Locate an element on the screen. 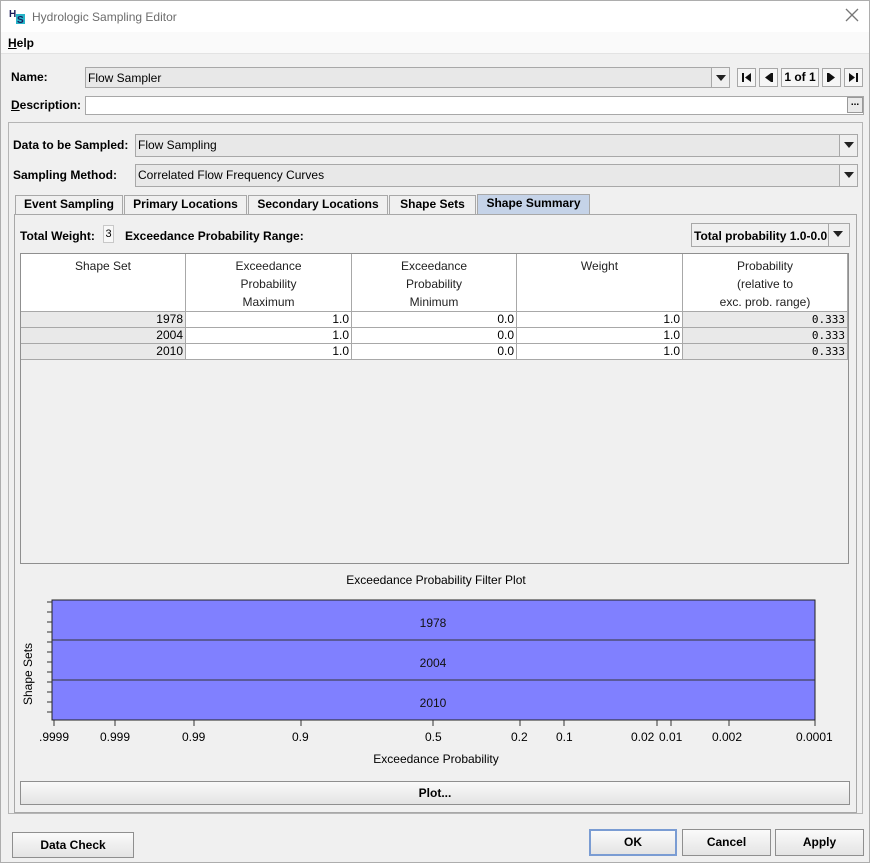  tab-secondary-locations: Secondary Locations is located at coordinates (318, 204).